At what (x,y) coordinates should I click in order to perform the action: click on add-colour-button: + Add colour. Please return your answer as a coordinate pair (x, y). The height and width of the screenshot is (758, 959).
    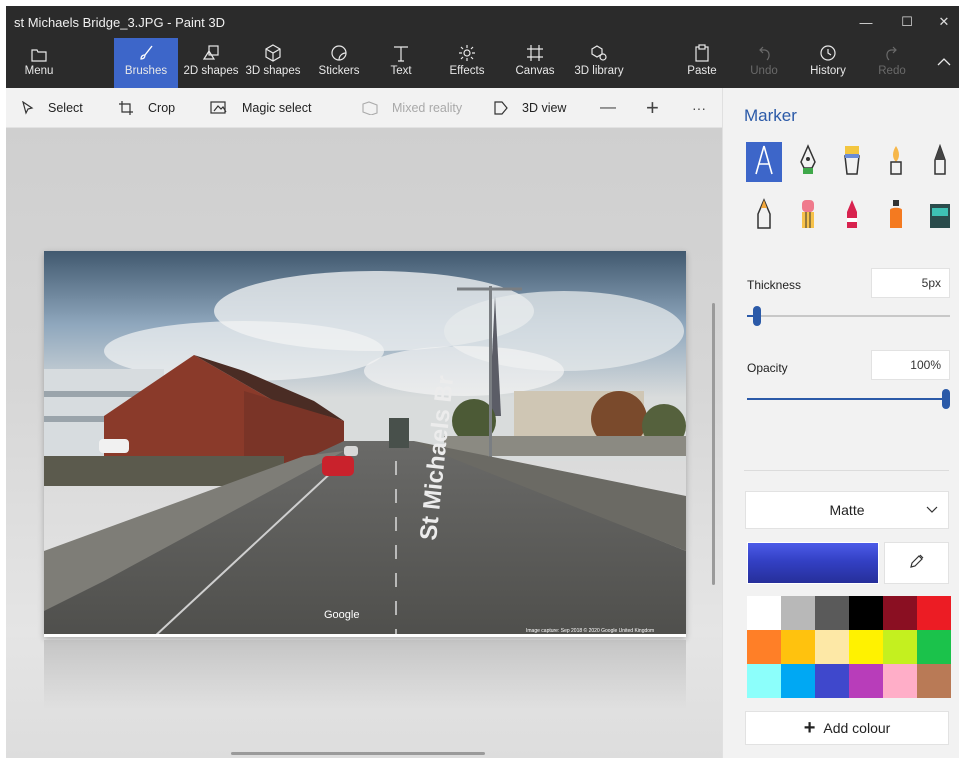
    Looking at the image, I should click on (847, 728).